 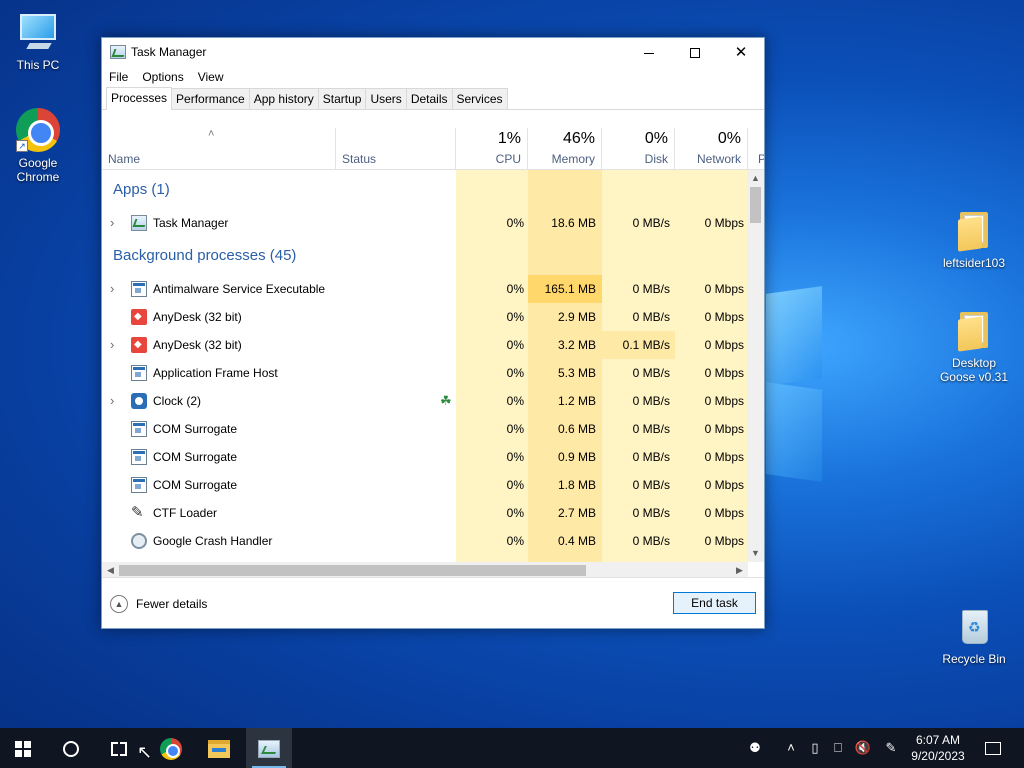 I want to click on close-button: ✕, so click(x=741, y=52).